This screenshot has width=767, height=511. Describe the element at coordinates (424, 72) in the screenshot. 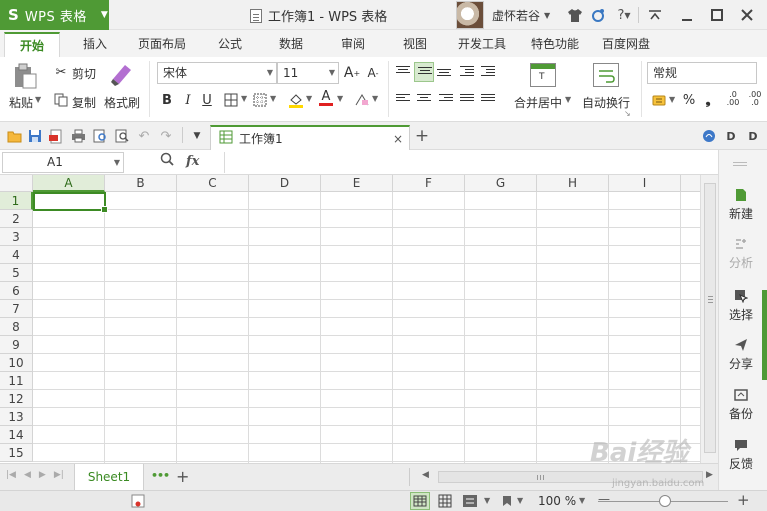

I see `align-middle-button` at that location.